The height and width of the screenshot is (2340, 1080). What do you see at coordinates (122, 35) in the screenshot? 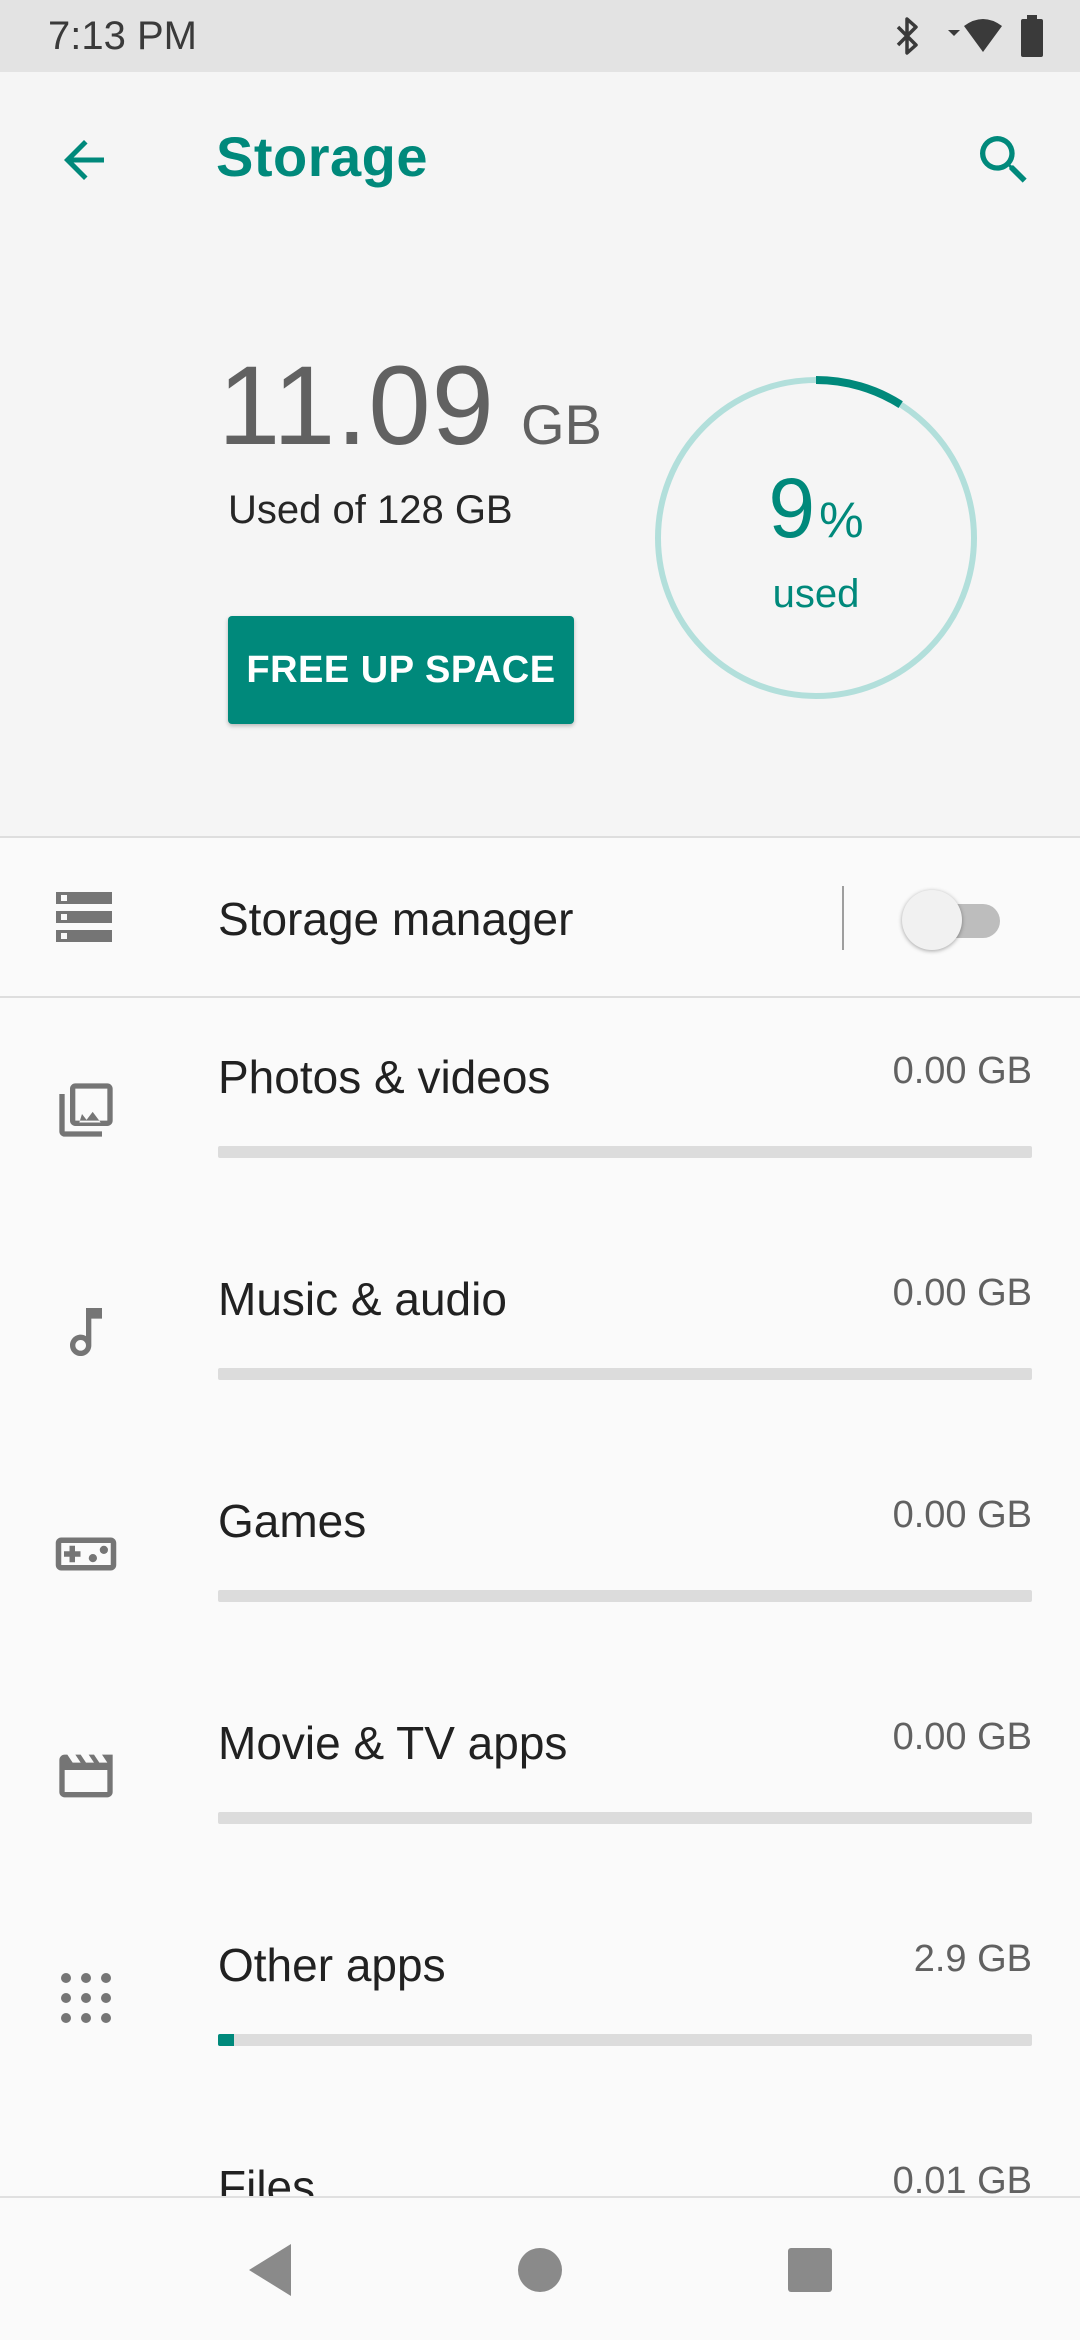
I see `status-time: 7:13 PM` at bounding box center [122, 35].